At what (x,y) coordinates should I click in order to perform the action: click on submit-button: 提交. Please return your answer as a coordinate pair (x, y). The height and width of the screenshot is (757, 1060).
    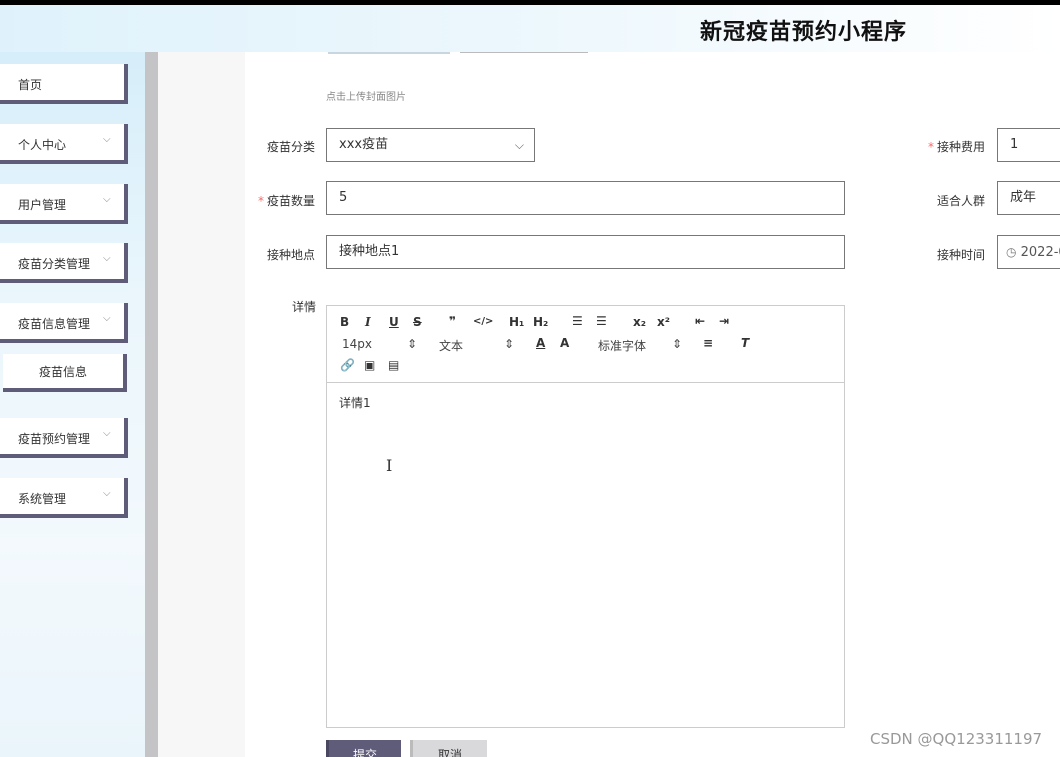
    Looking at the image, I should click on (363, 748).